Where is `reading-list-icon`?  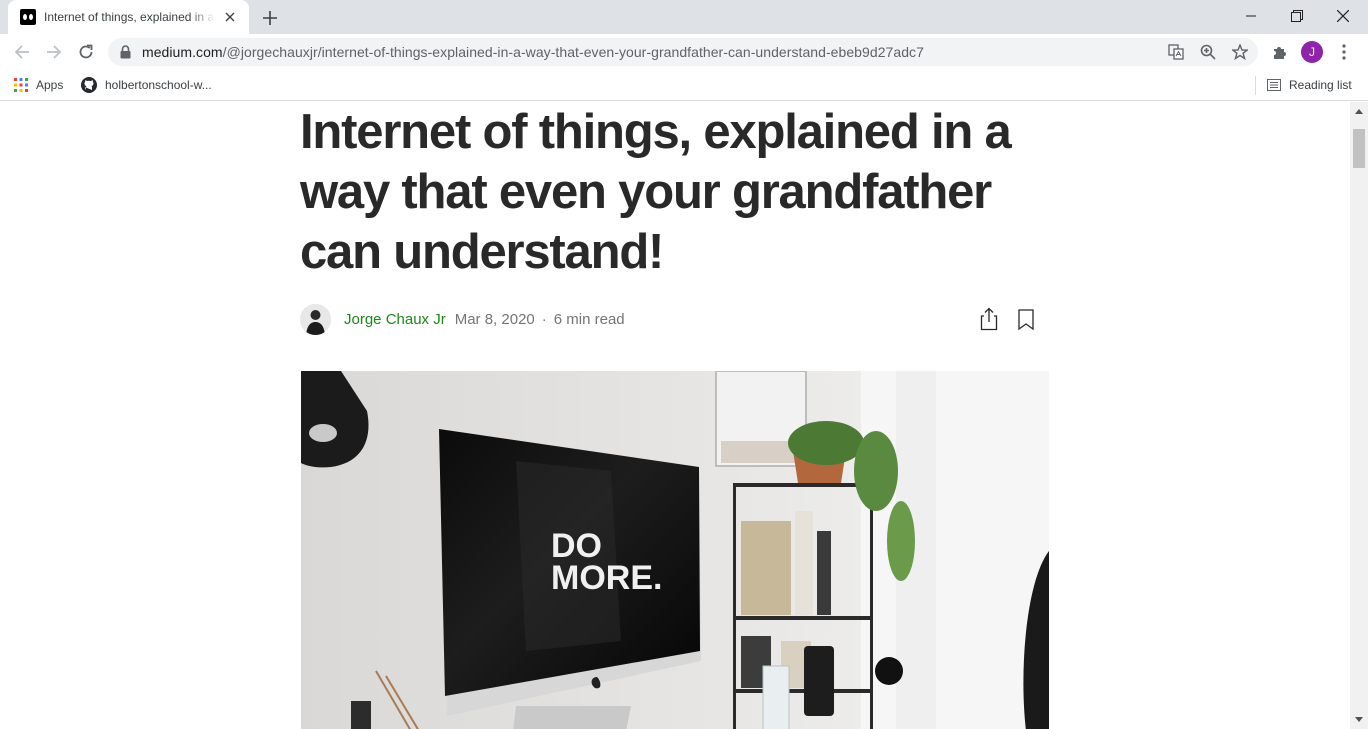
reading-list-icon is located at coordinates (1274, 85).